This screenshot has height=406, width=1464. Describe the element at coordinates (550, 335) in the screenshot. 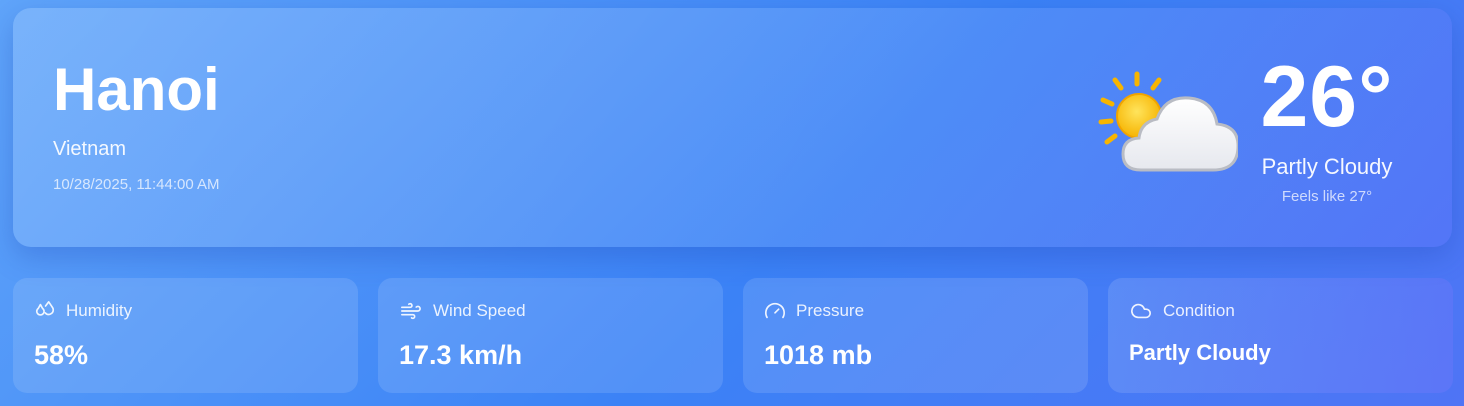

I see `wind-speed-card: Wind Speed 17.3 km/h` at that location.